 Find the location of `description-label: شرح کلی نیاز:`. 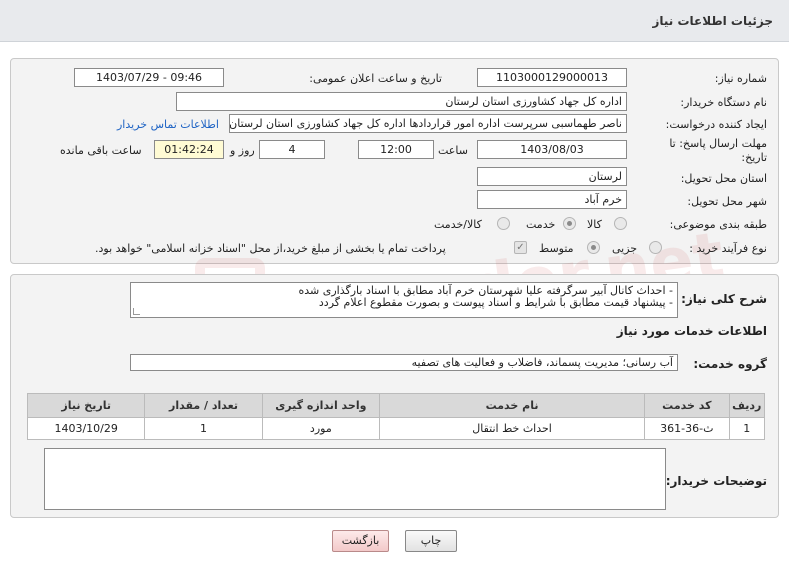

description-label: شرح کلی نیاز: is located at coordinates (724, 299).